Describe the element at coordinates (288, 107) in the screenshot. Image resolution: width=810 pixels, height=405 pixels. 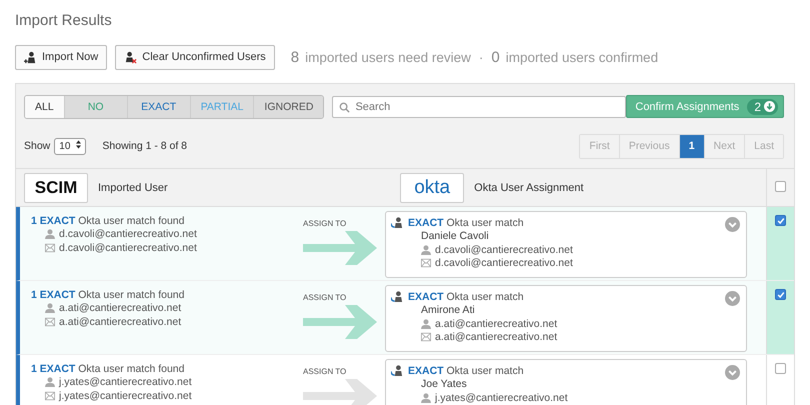
I see `filter-tab: IGNORED` at that location.